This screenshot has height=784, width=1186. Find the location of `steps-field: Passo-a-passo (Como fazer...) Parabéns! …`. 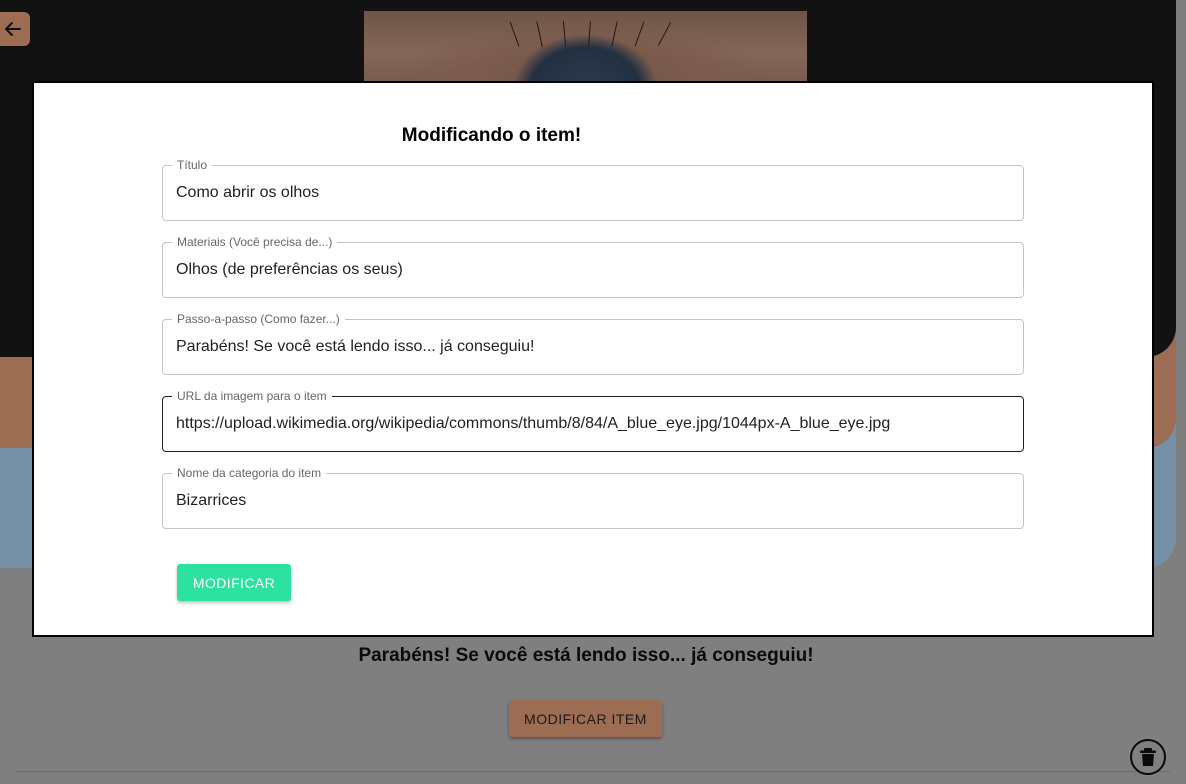

steps-field: Passo-a-passo (Como fazer...) Parabéns! … is located at coordinates (593, 343).